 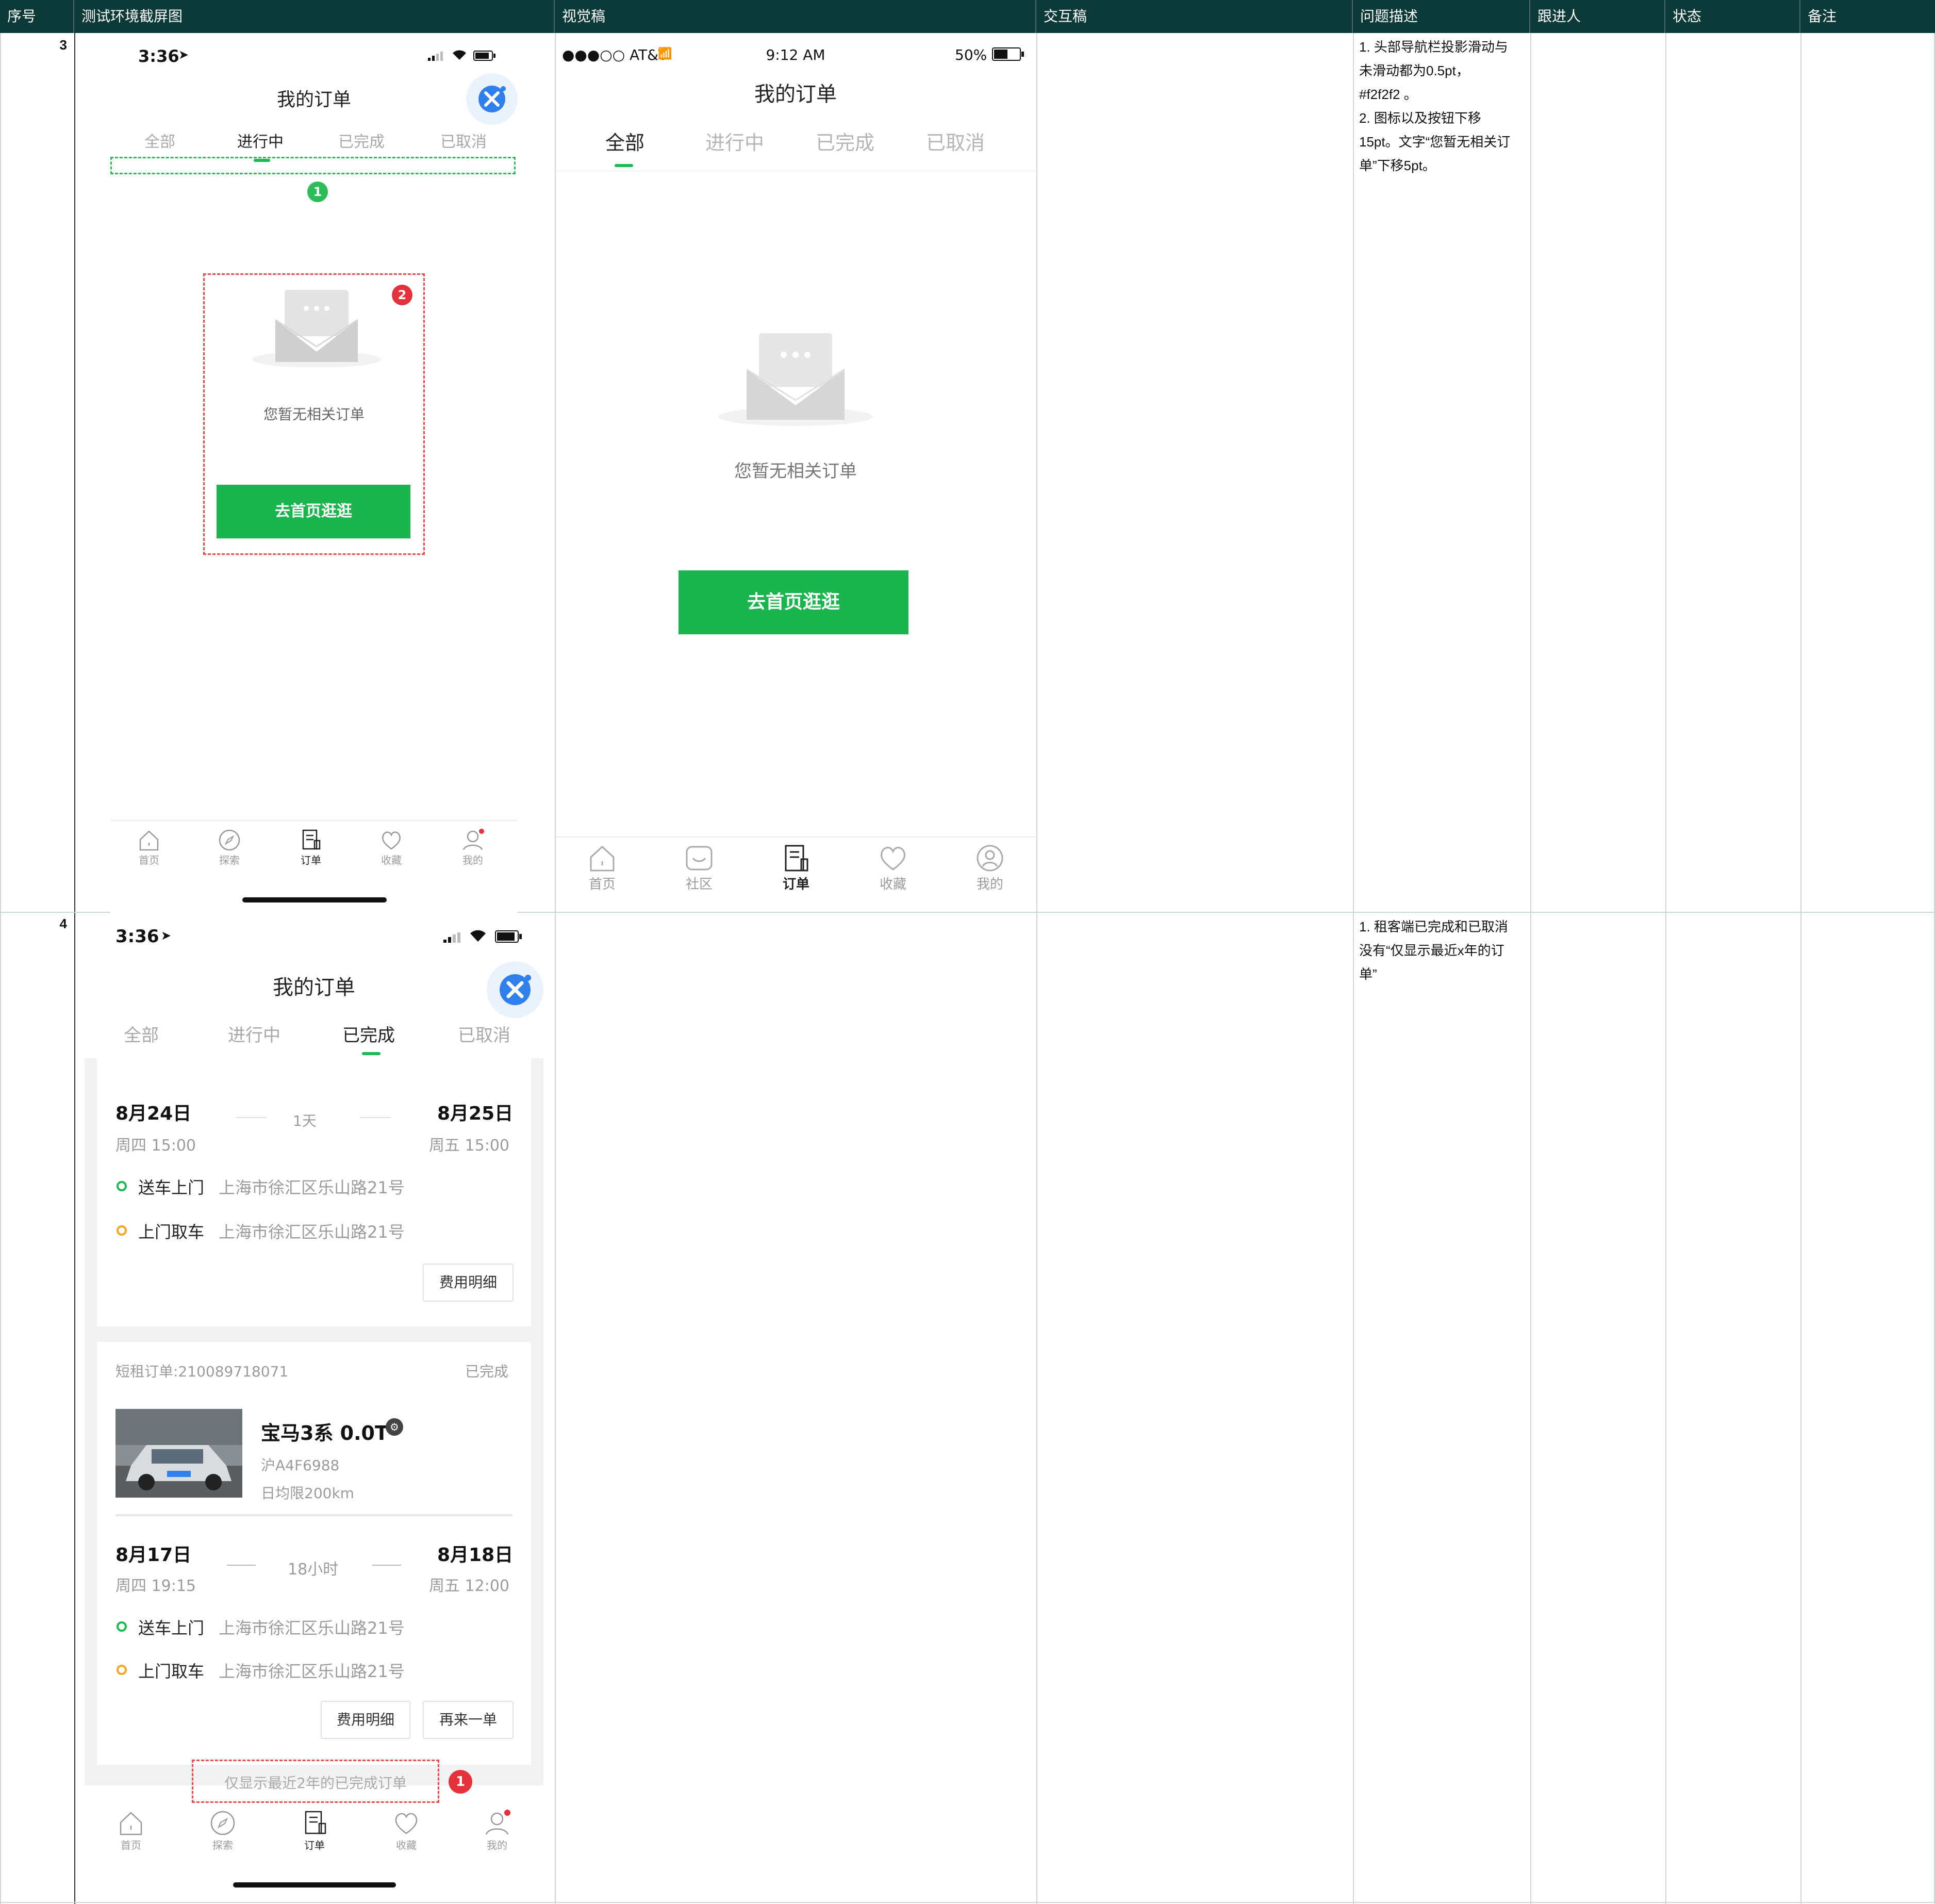 I want to click on col-header-interaction: 交互稿, so click(x=1194, y=16).